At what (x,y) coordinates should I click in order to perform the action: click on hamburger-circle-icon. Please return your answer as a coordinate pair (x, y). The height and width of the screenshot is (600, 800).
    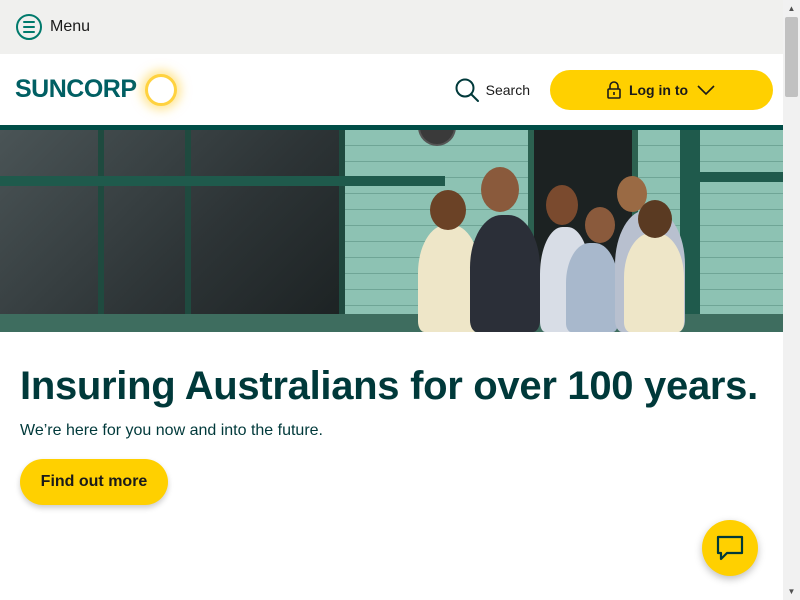
    Looking at the image, I should click on (29, 27).